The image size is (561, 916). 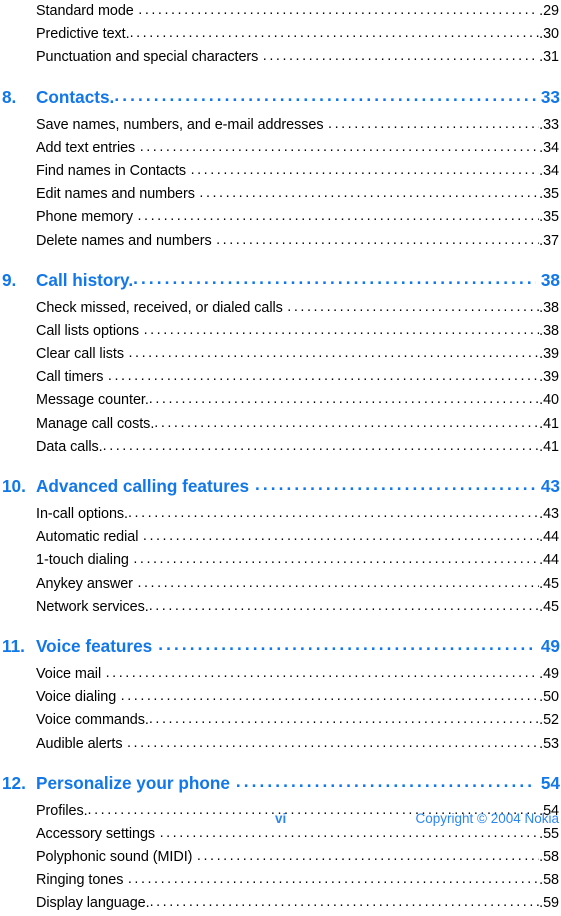 What do you see at coordinates (549, 34) in the screenshot?
I see `toc-entry-page-number: .30` at bounding box center [549, 34].